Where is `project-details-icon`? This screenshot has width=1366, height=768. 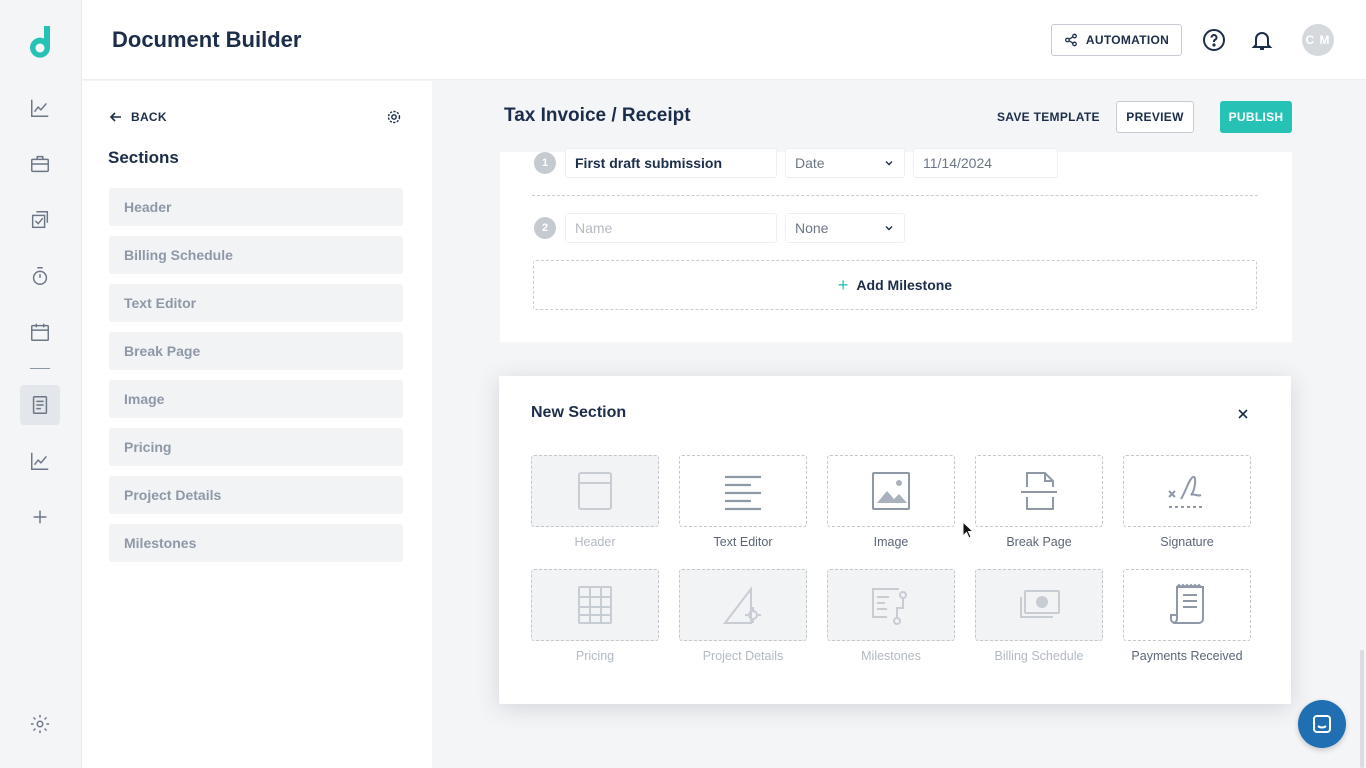
project-details-icon is located at coordinates (741, 605).